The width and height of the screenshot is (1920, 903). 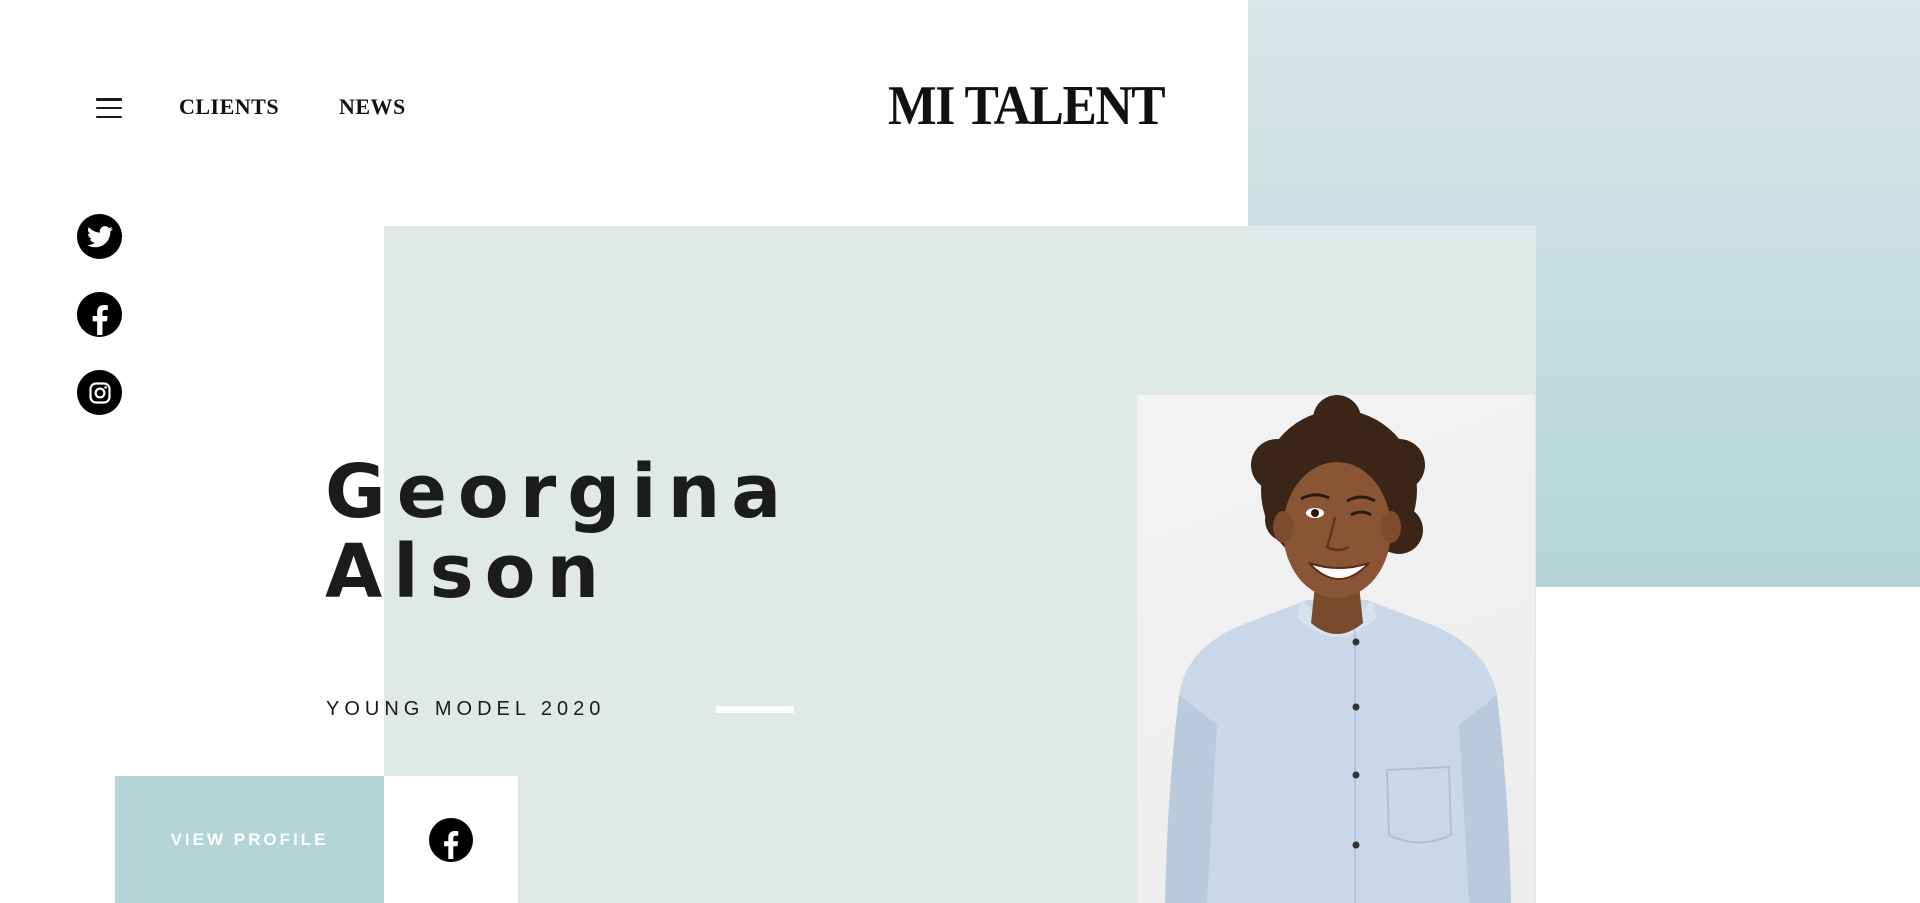 What do you see at coordinates (99, 236) in the screenshot?
I see `twitter-icon` at bounding box center [99, 236].